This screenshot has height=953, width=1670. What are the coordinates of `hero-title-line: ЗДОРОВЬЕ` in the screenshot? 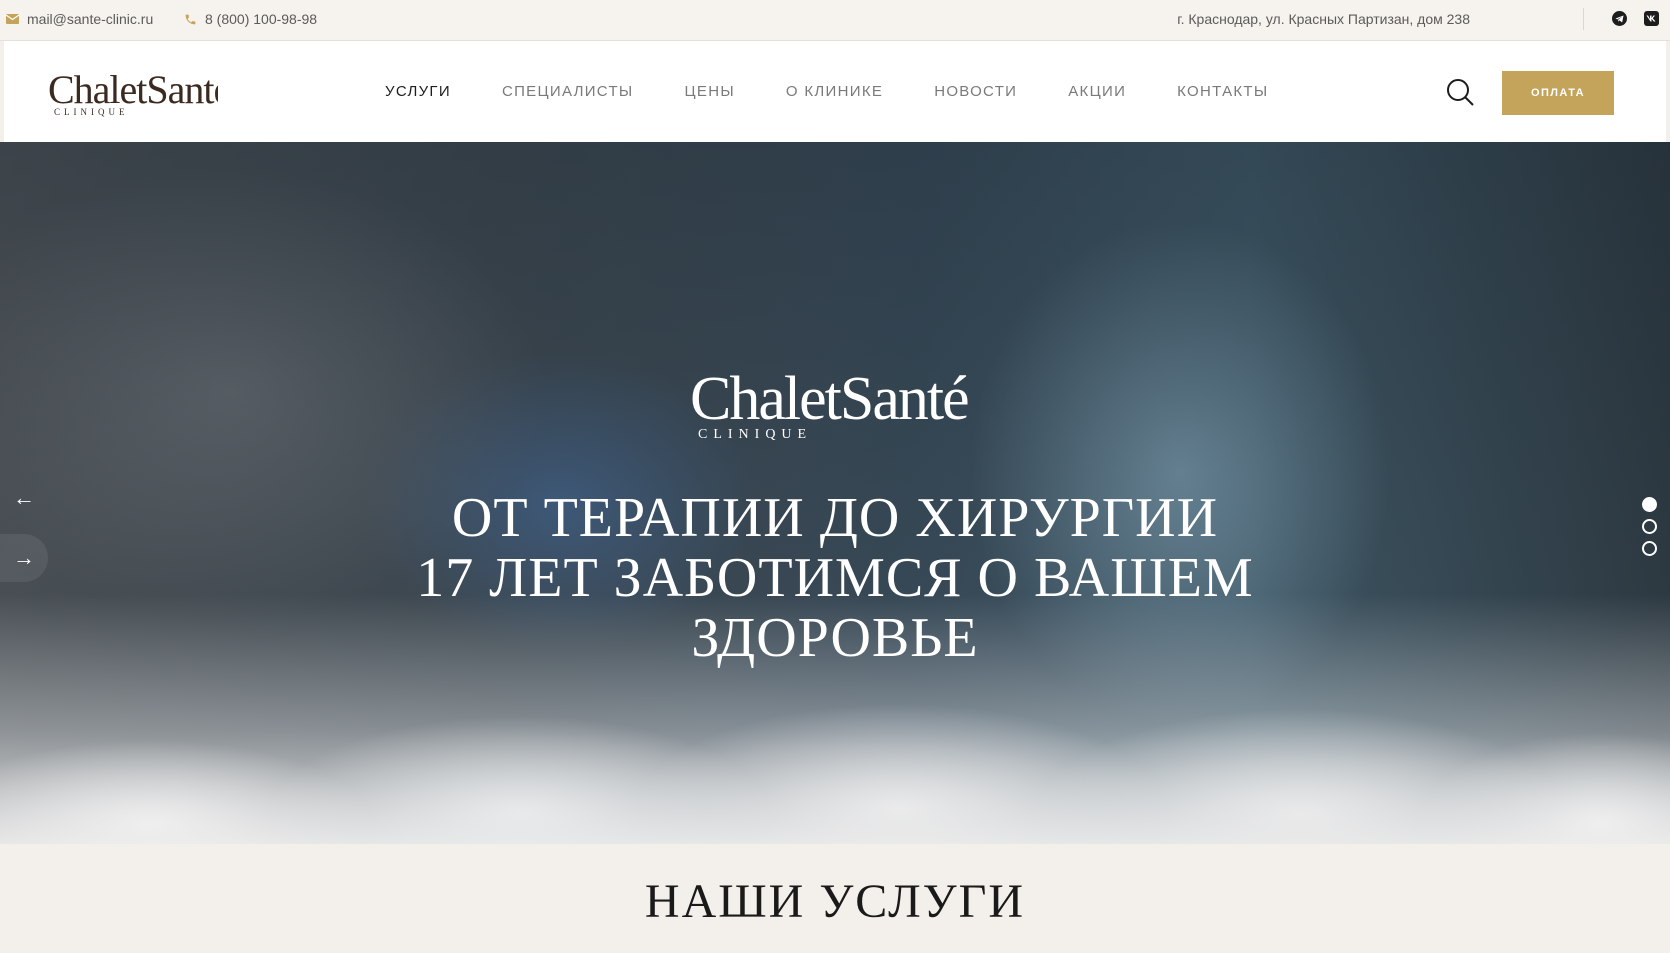 It's located at (835, 638).